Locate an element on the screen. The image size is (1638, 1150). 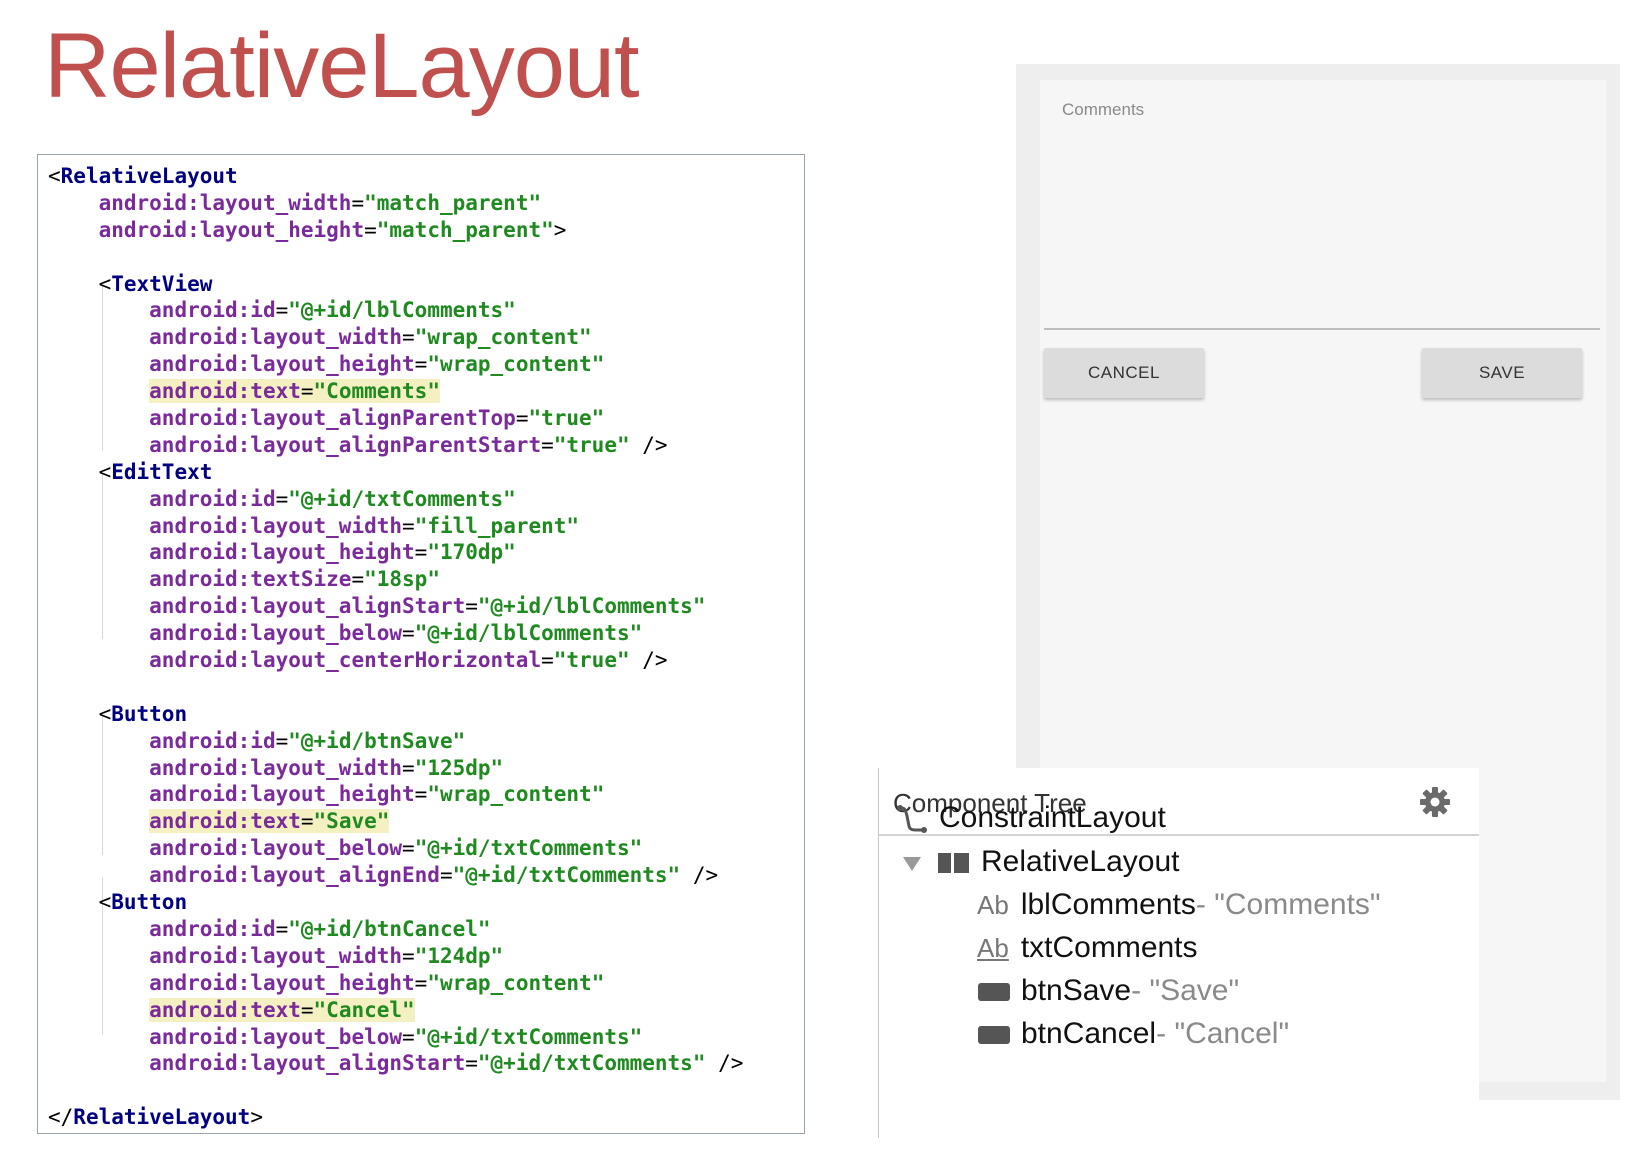
code-line: android:text="Comments" is located at coordinates (294, 391).